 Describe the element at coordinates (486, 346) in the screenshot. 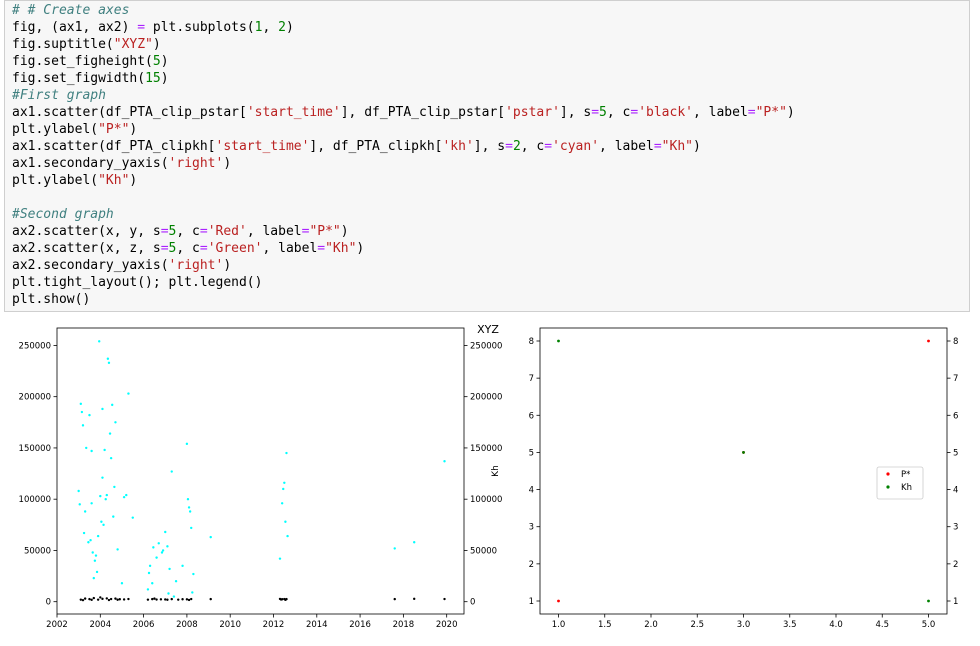

I see `secondary-y-tick-label: 250000` at that location.